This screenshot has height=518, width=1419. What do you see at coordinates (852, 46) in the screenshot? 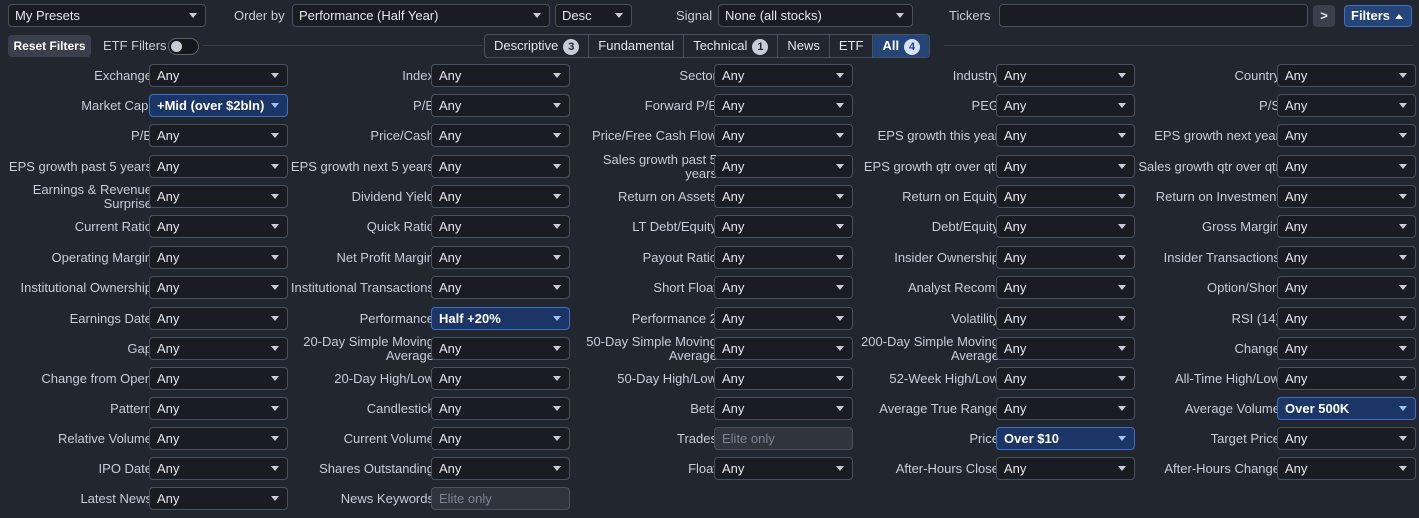
I see `tab-etf: ETF` at bounding box center [852, 46].